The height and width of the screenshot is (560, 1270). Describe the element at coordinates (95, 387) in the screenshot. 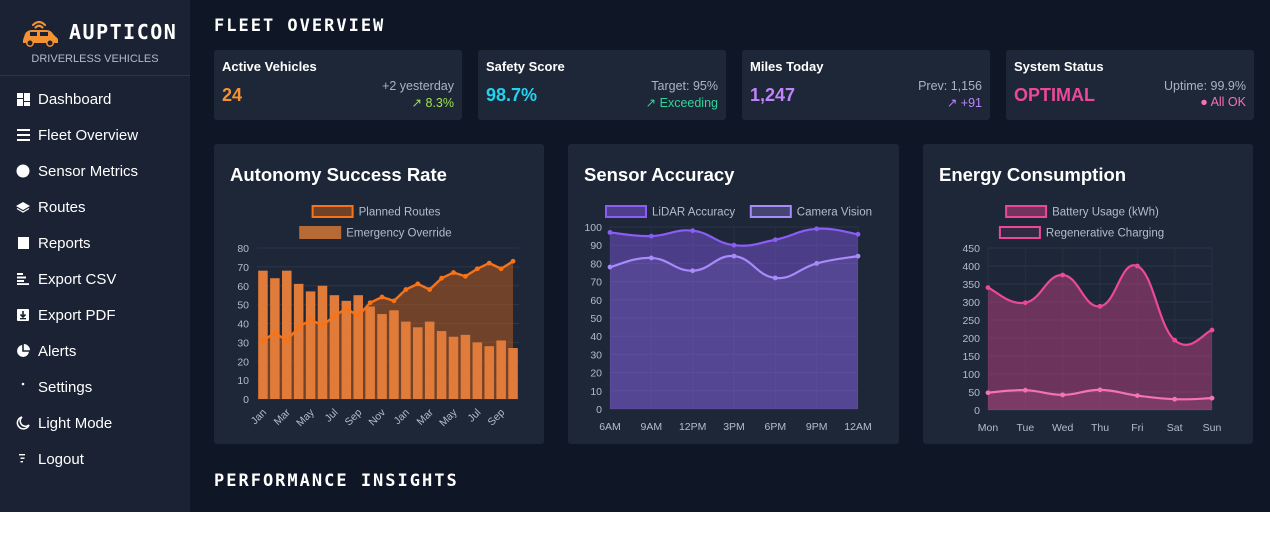

I see `sidebar-item-settings: Settings` at that location.